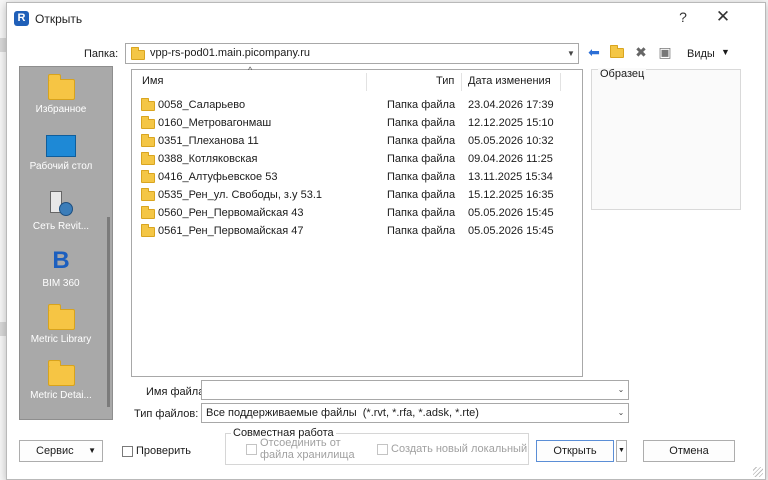  I want to click on delete-icon: ✖, so click(641, 52).